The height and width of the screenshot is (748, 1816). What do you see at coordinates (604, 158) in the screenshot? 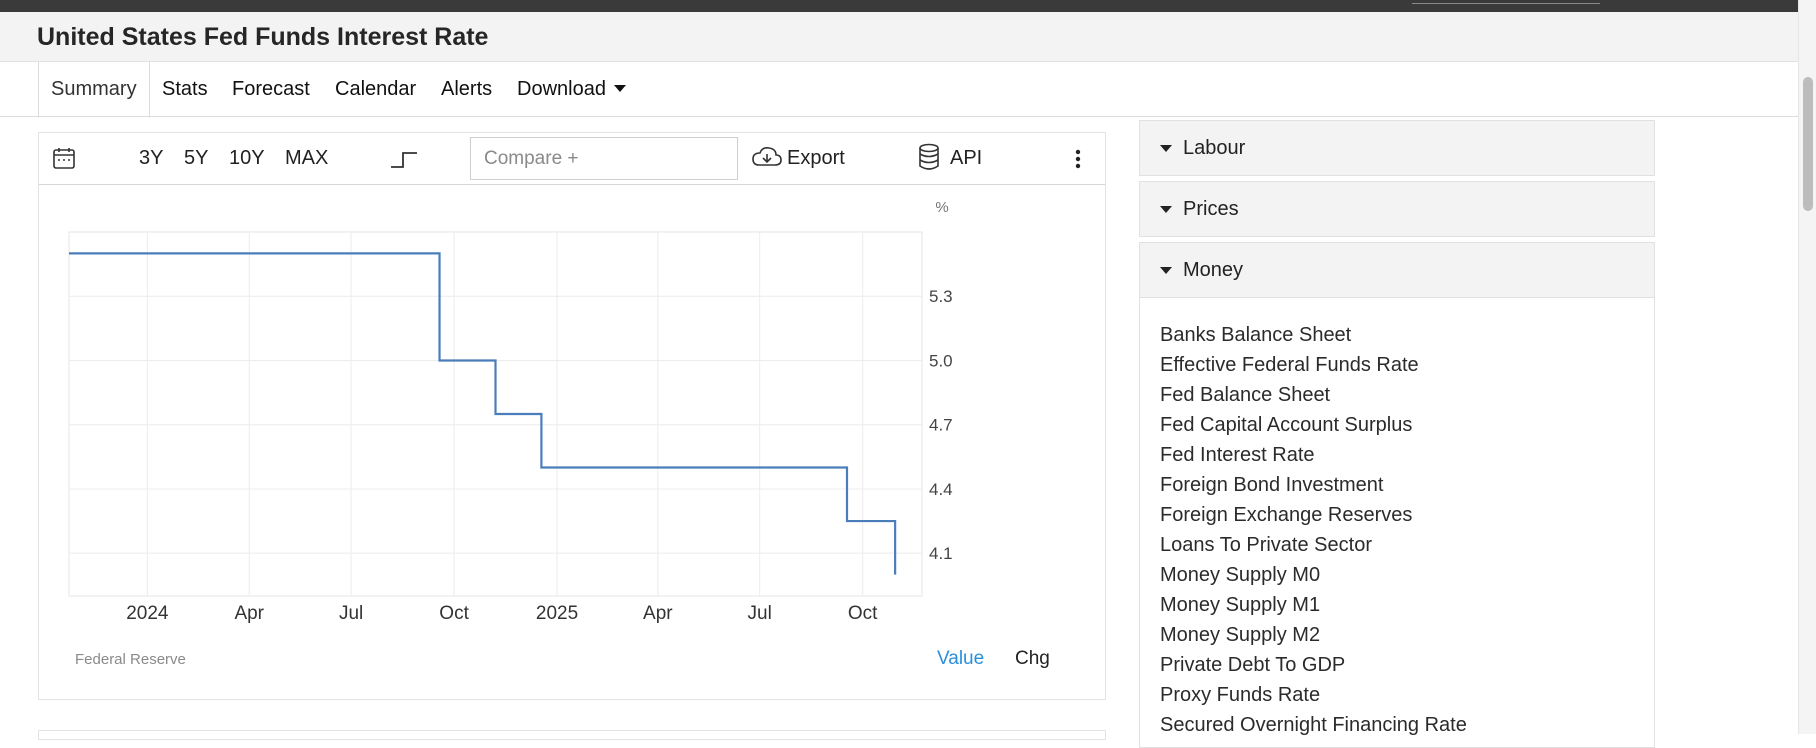
I see `compare-input` at bounding box center [604, 158].